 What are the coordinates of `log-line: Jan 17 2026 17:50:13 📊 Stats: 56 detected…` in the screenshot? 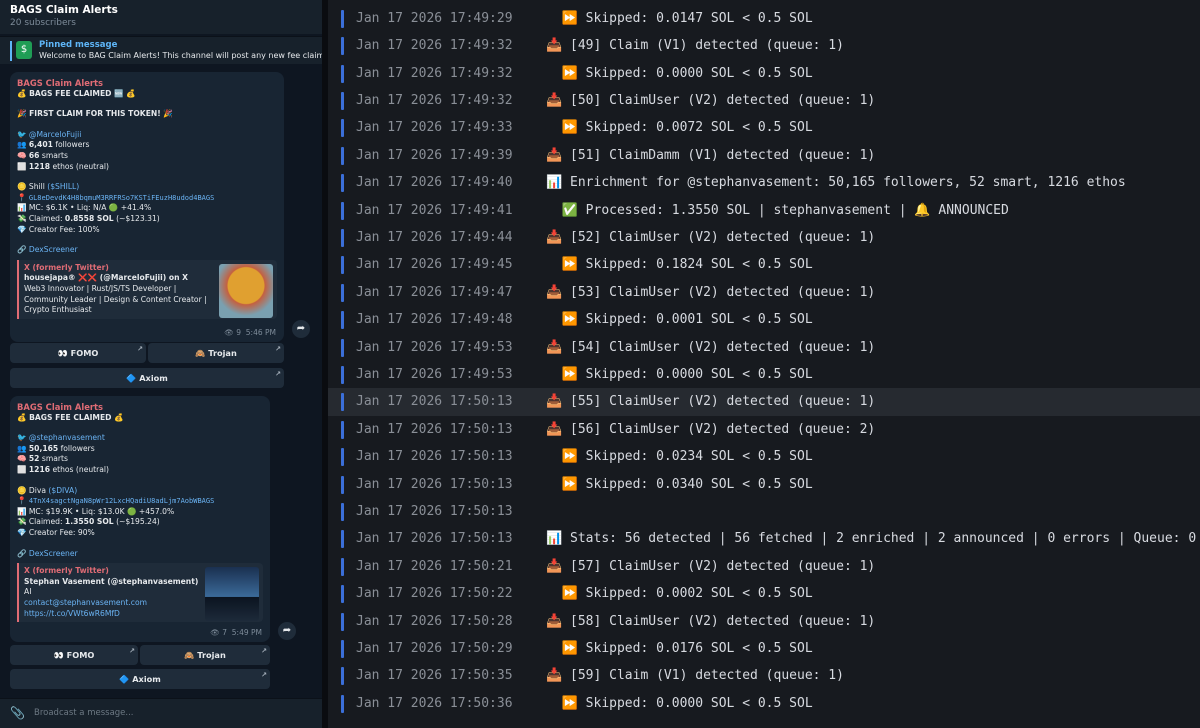 It's located at (764, 538).